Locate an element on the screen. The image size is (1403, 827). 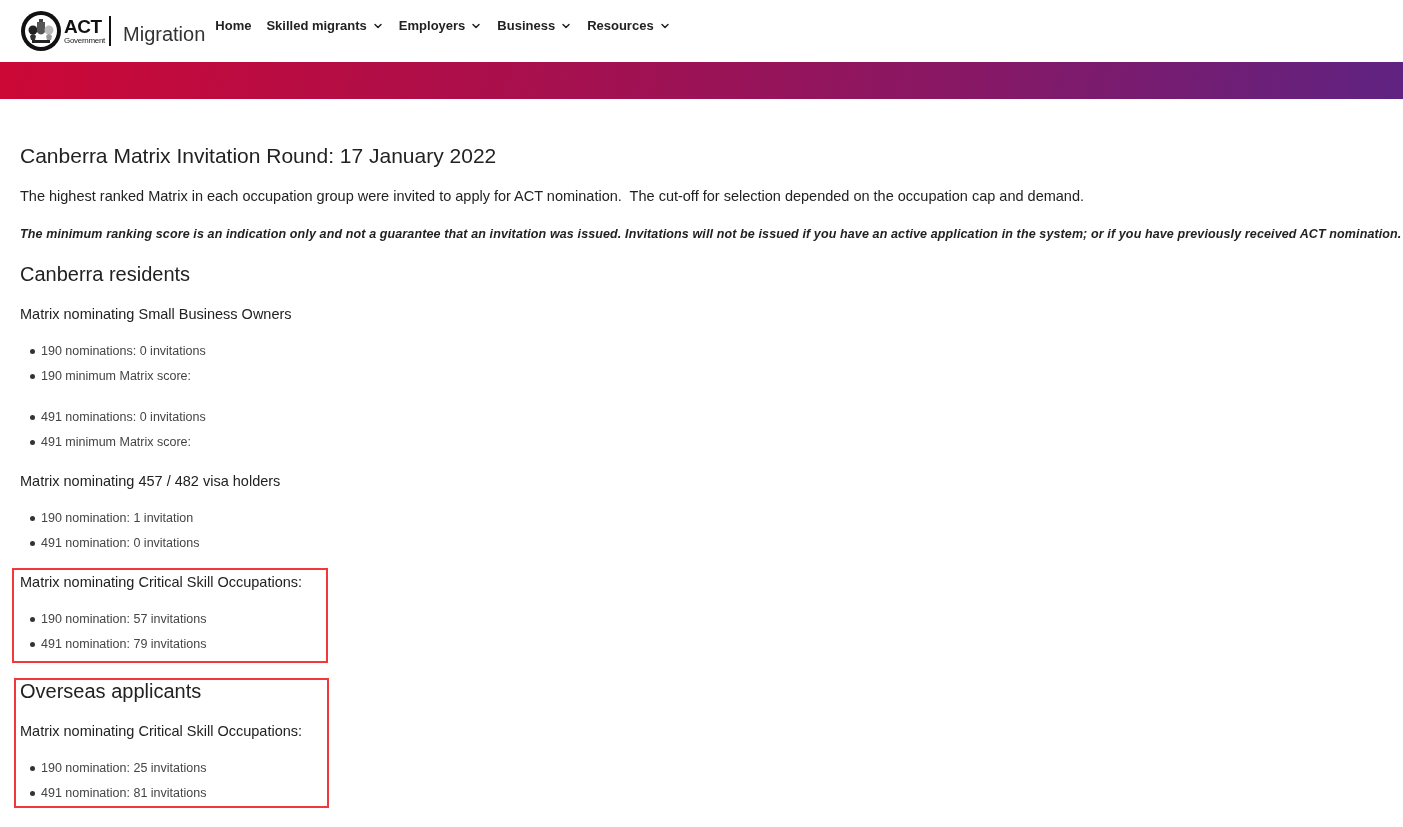
list-item-text: 190 nomination: 1 invitation is located at coordinates (117, 519).